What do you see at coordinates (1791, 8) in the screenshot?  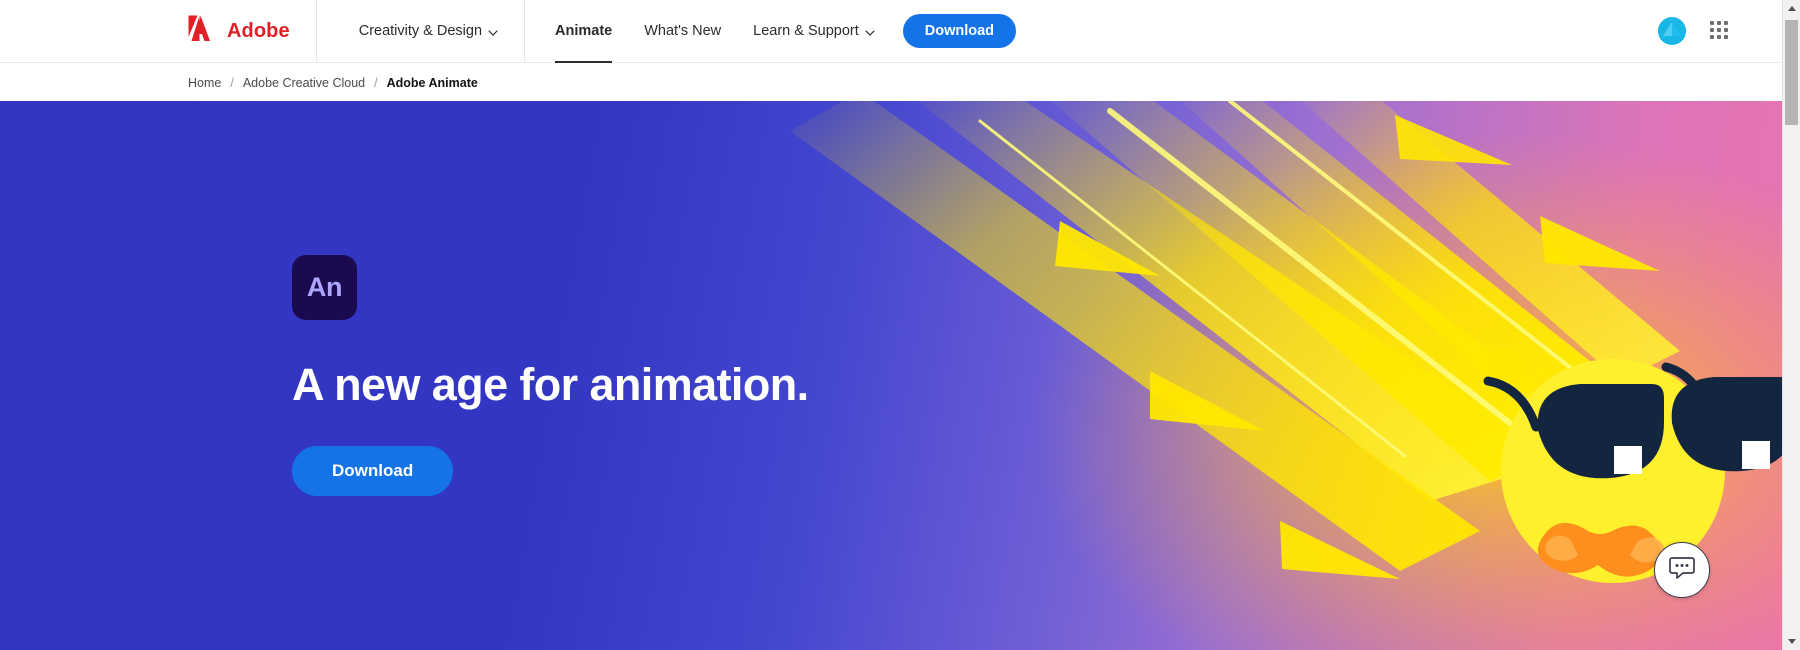 I see `scroll-up-arrow-icon` at bounding box center [1791, 8].